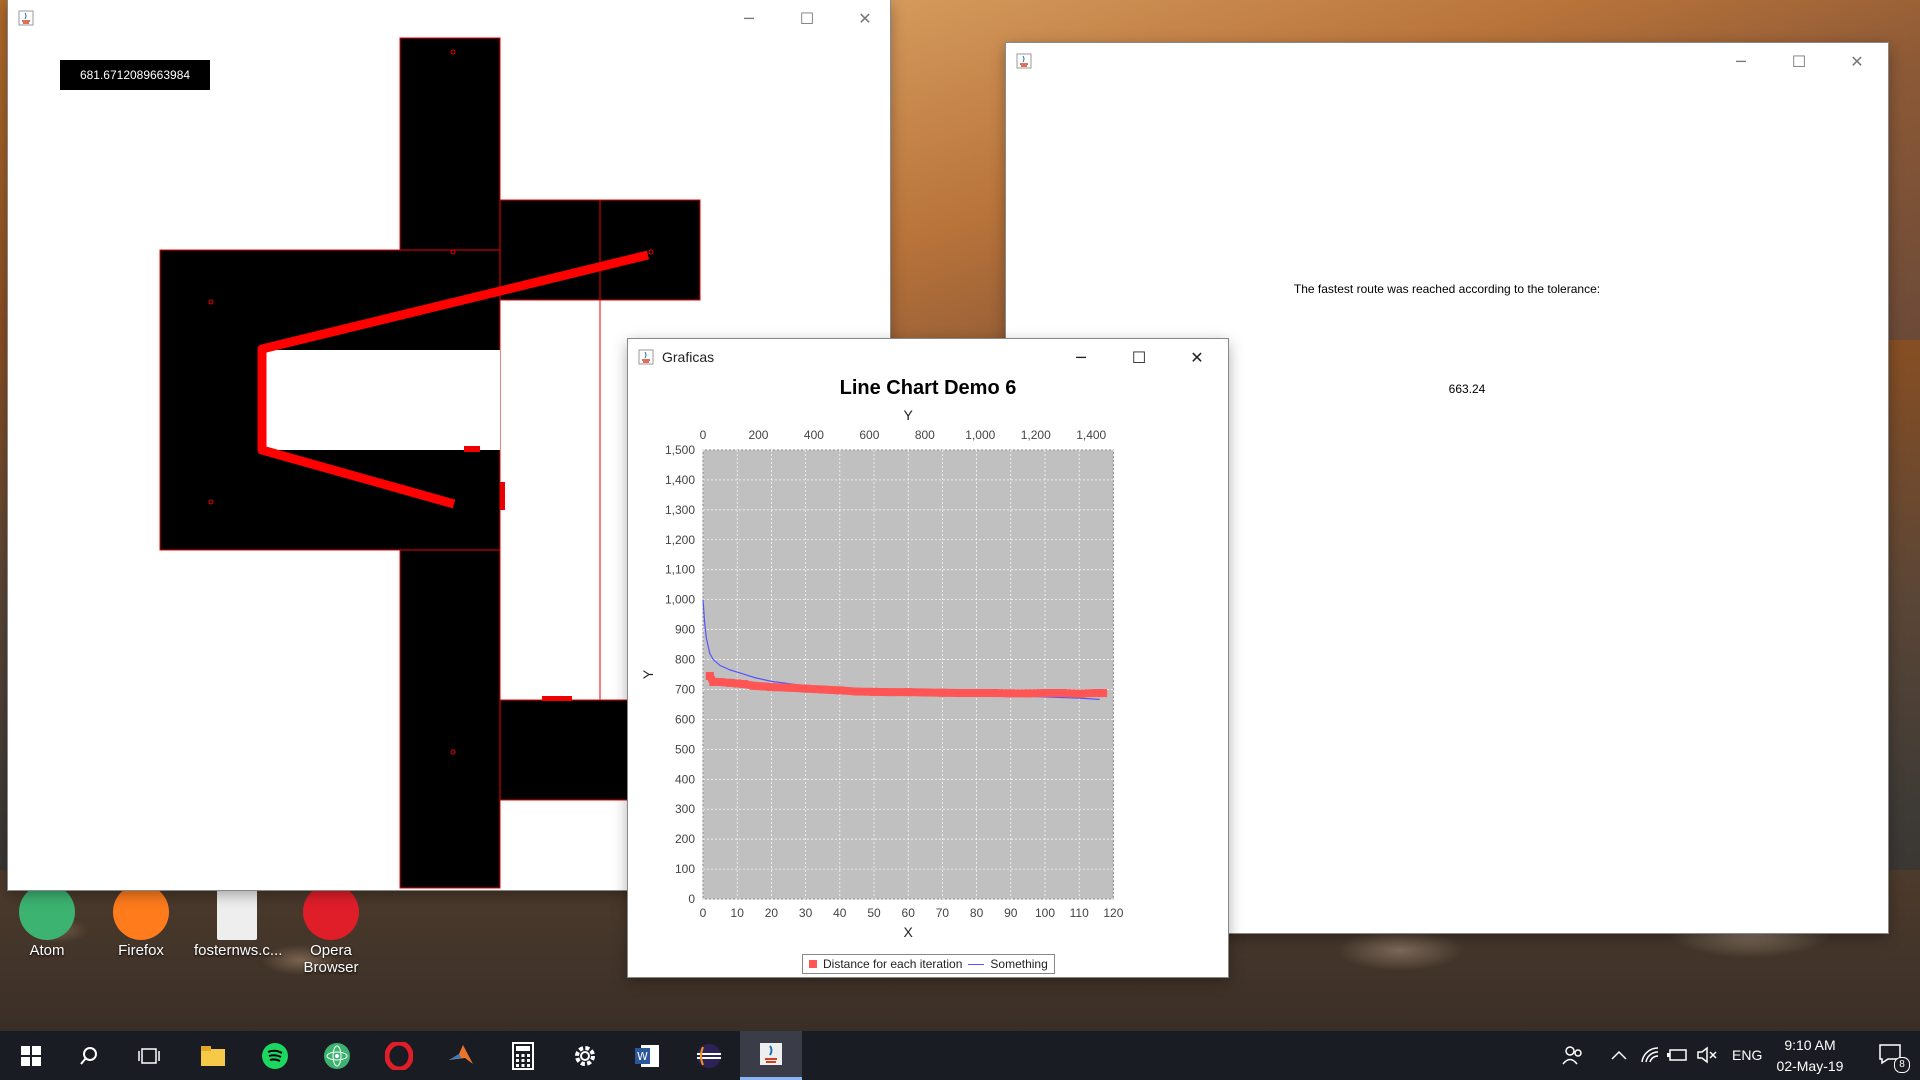 The width and height of the screenshot is (1920, 1080). Describe the element at coordinates (1707, 1055) in the screenshot. I see `volume-muted-icon` at that location.